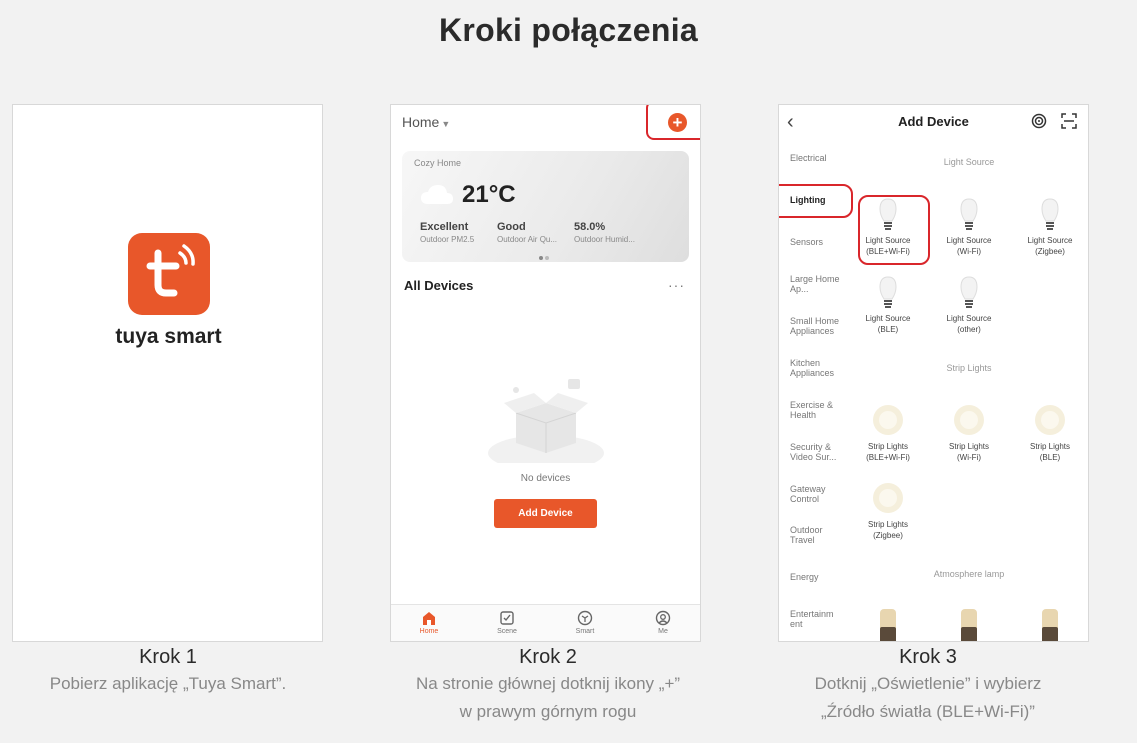 This screenshot has height=743, width=1137. What do you see at coordinates (545, 478) in the screenshot?
I see `empty-state-text: No devices` at bounding box center [545, 478].